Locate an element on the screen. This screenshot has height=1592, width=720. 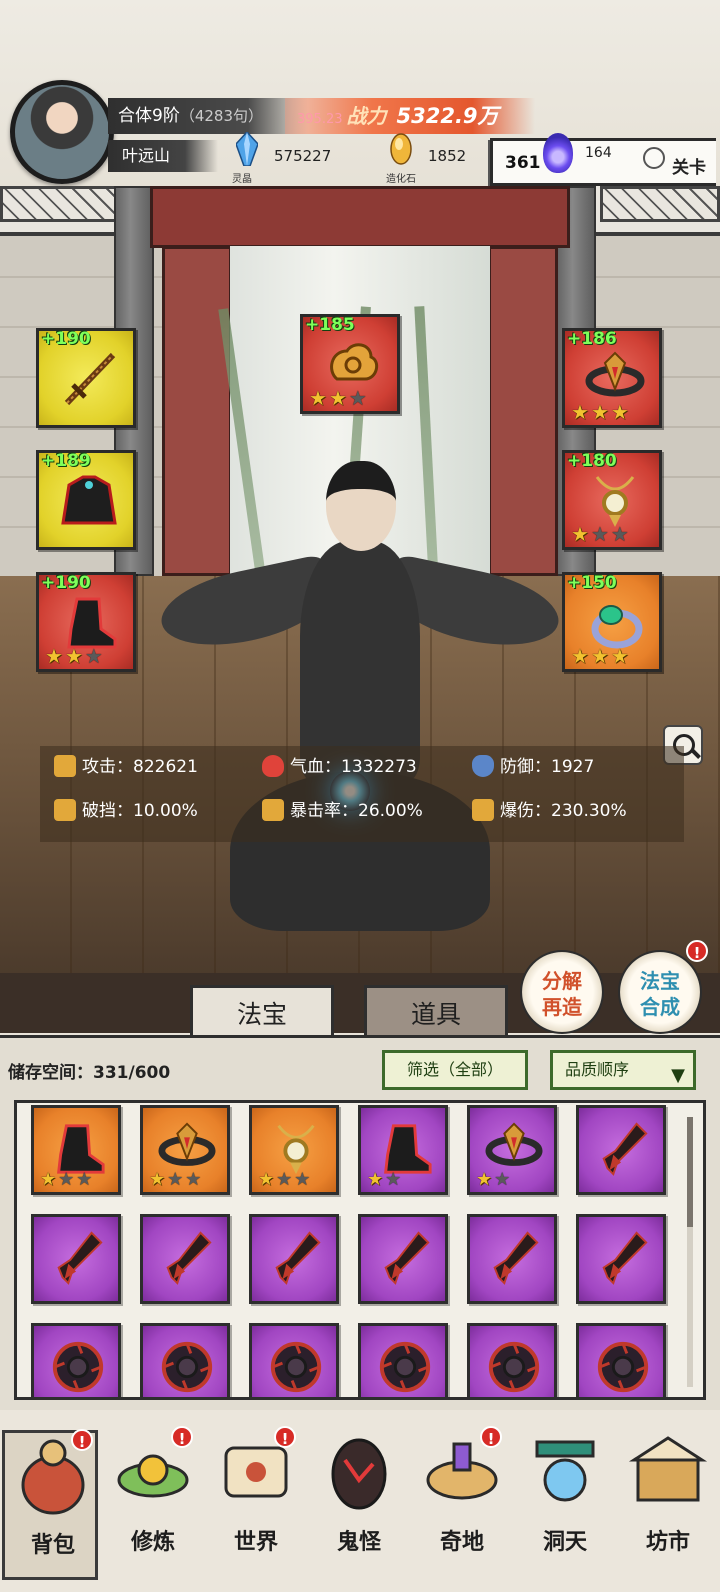
realm-bar: 合体9阶（4283句） is located at coordinates (208, 116).